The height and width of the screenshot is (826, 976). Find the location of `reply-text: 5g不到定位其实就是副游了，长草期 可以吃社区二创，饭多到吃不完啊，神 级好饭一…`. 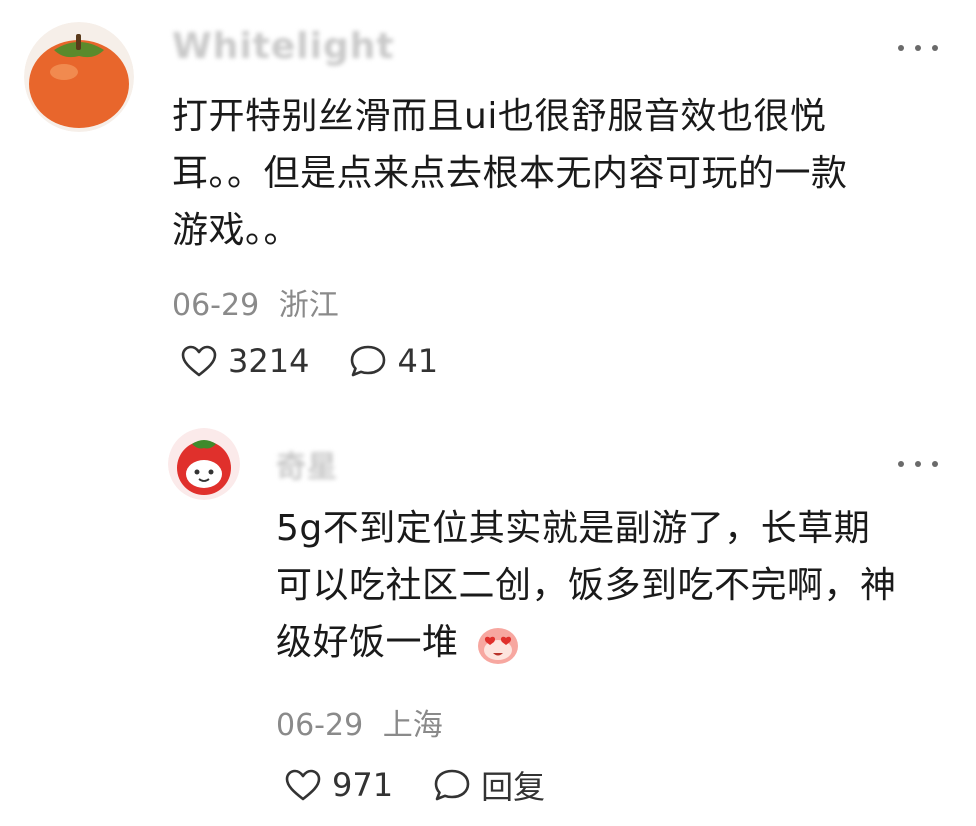

reply-text: 5g不到定位其实就是副游了，长草期 可以吃社区二创，饭多到吃不完啊，神 级好饭一… is located at coordinates (616, 585).